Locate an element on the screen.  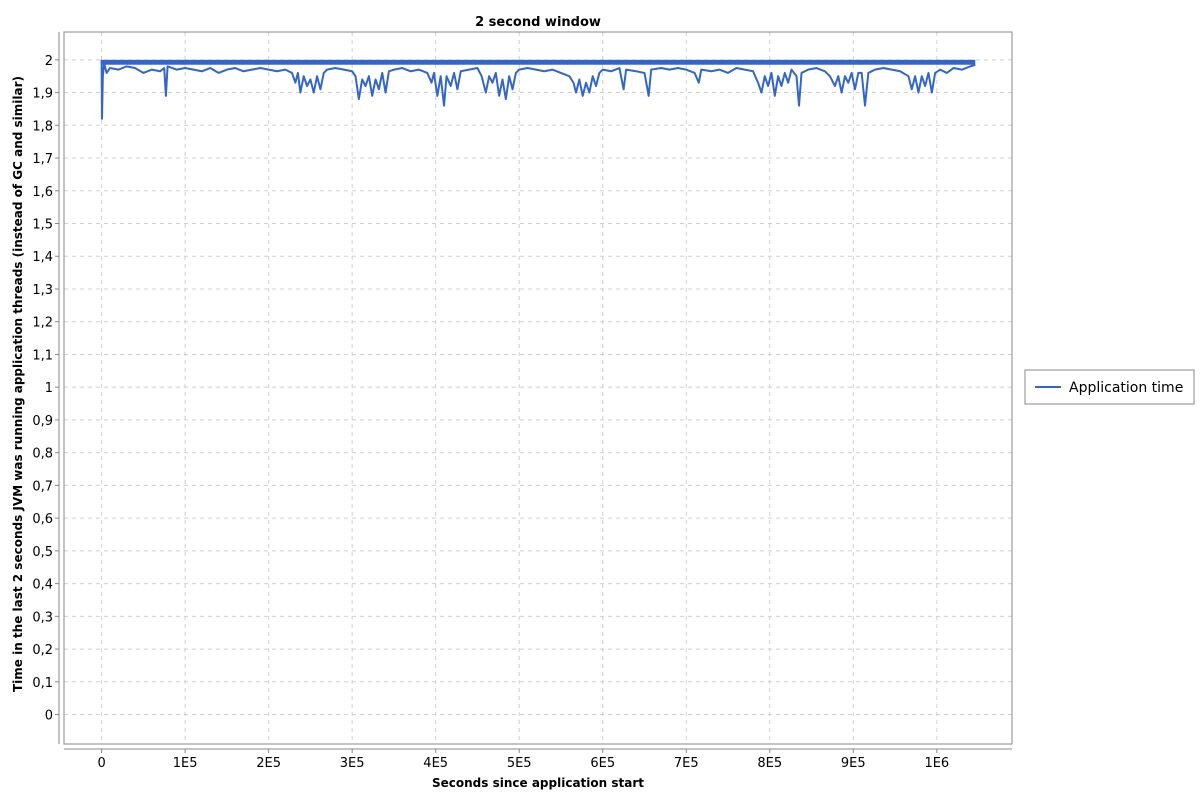
x-tick-label: 6E5 is located at coordinates (602, 763).